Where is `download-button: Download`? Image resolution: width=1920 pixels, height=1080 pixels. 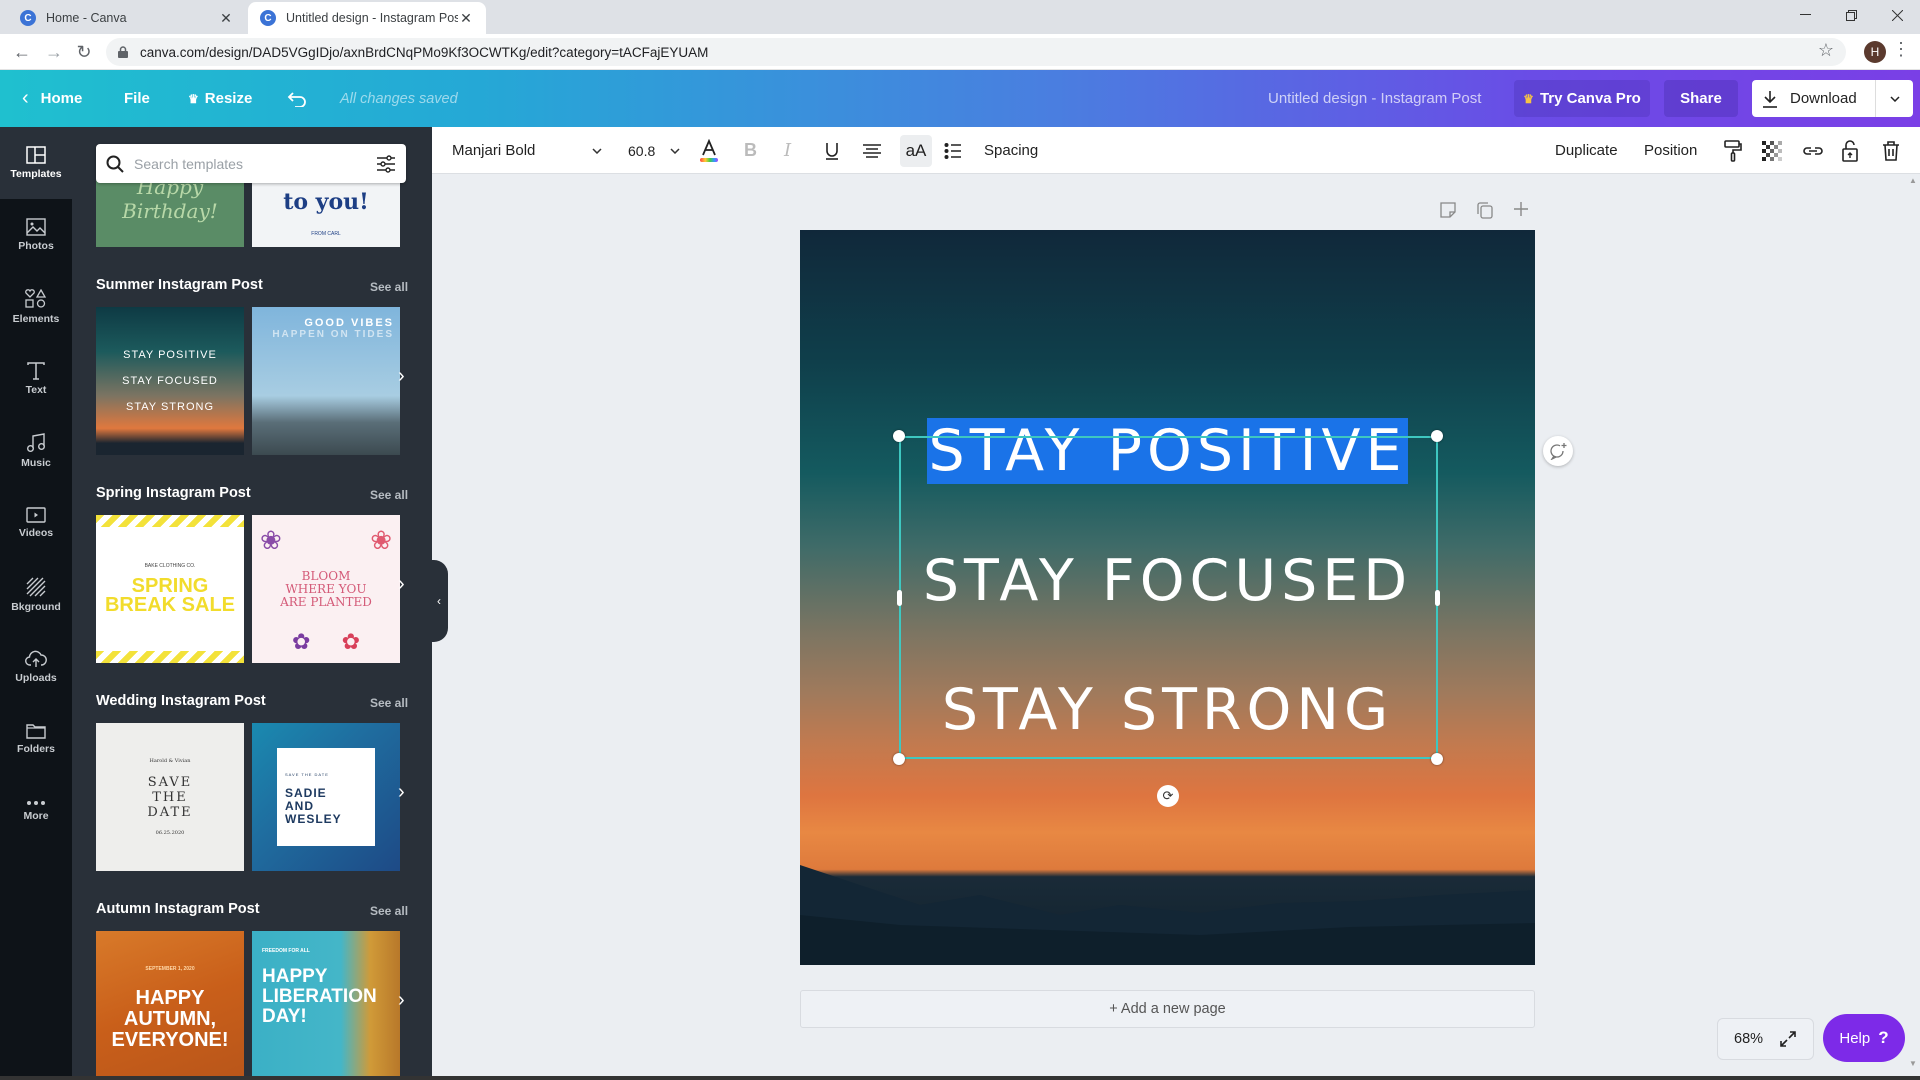
download-button: Download is located at coordinates (1814, 98).